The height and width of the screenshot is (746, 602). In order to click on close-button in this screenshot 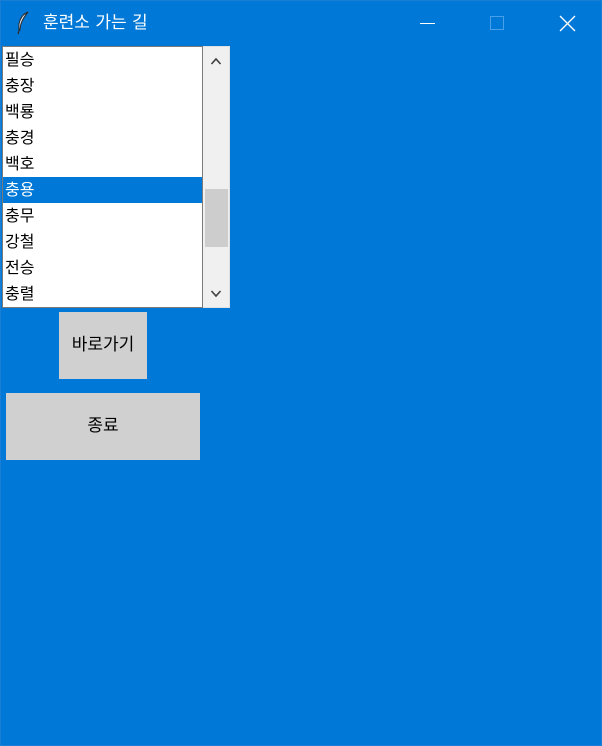, I will do `click(568, 23)`.